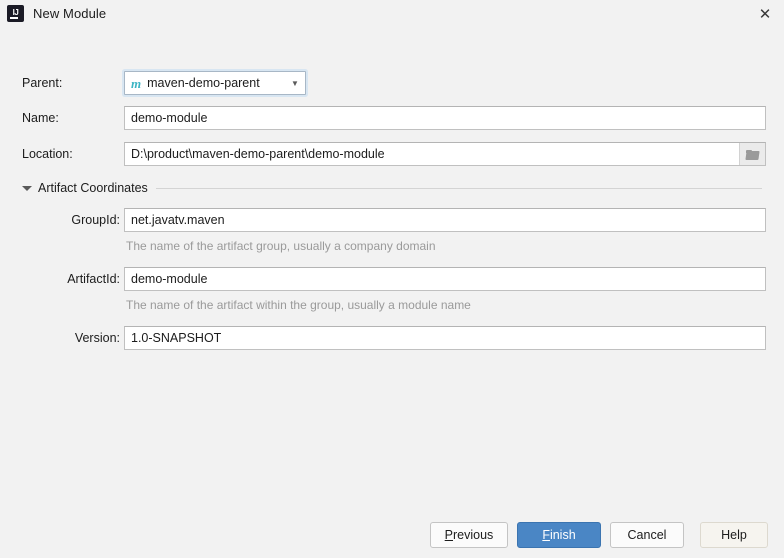  What do you see at coordinates (458, 188) in the screenshot?
I see `section-divider` at bounding box center [458, 188].